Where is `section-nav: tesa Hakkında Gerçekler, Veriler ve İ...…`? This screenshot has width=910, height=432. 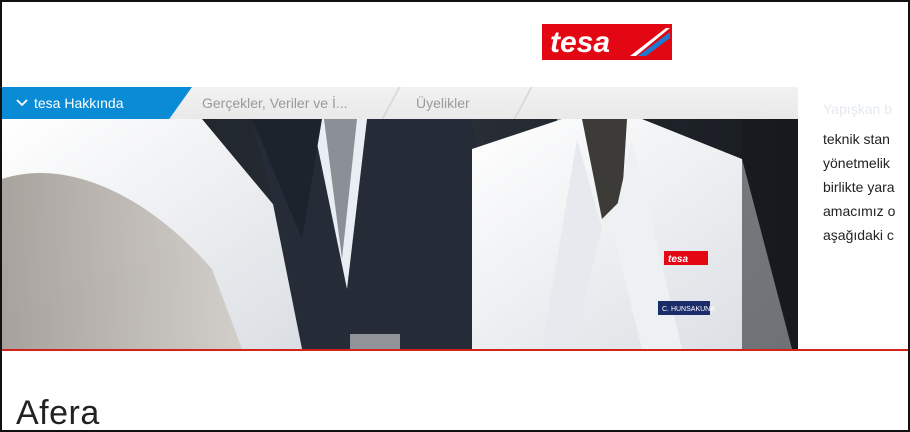
section-nav: tesa Hakkında Gerçekler, Veriler ve İ...… is located at coordinates (402, 103).